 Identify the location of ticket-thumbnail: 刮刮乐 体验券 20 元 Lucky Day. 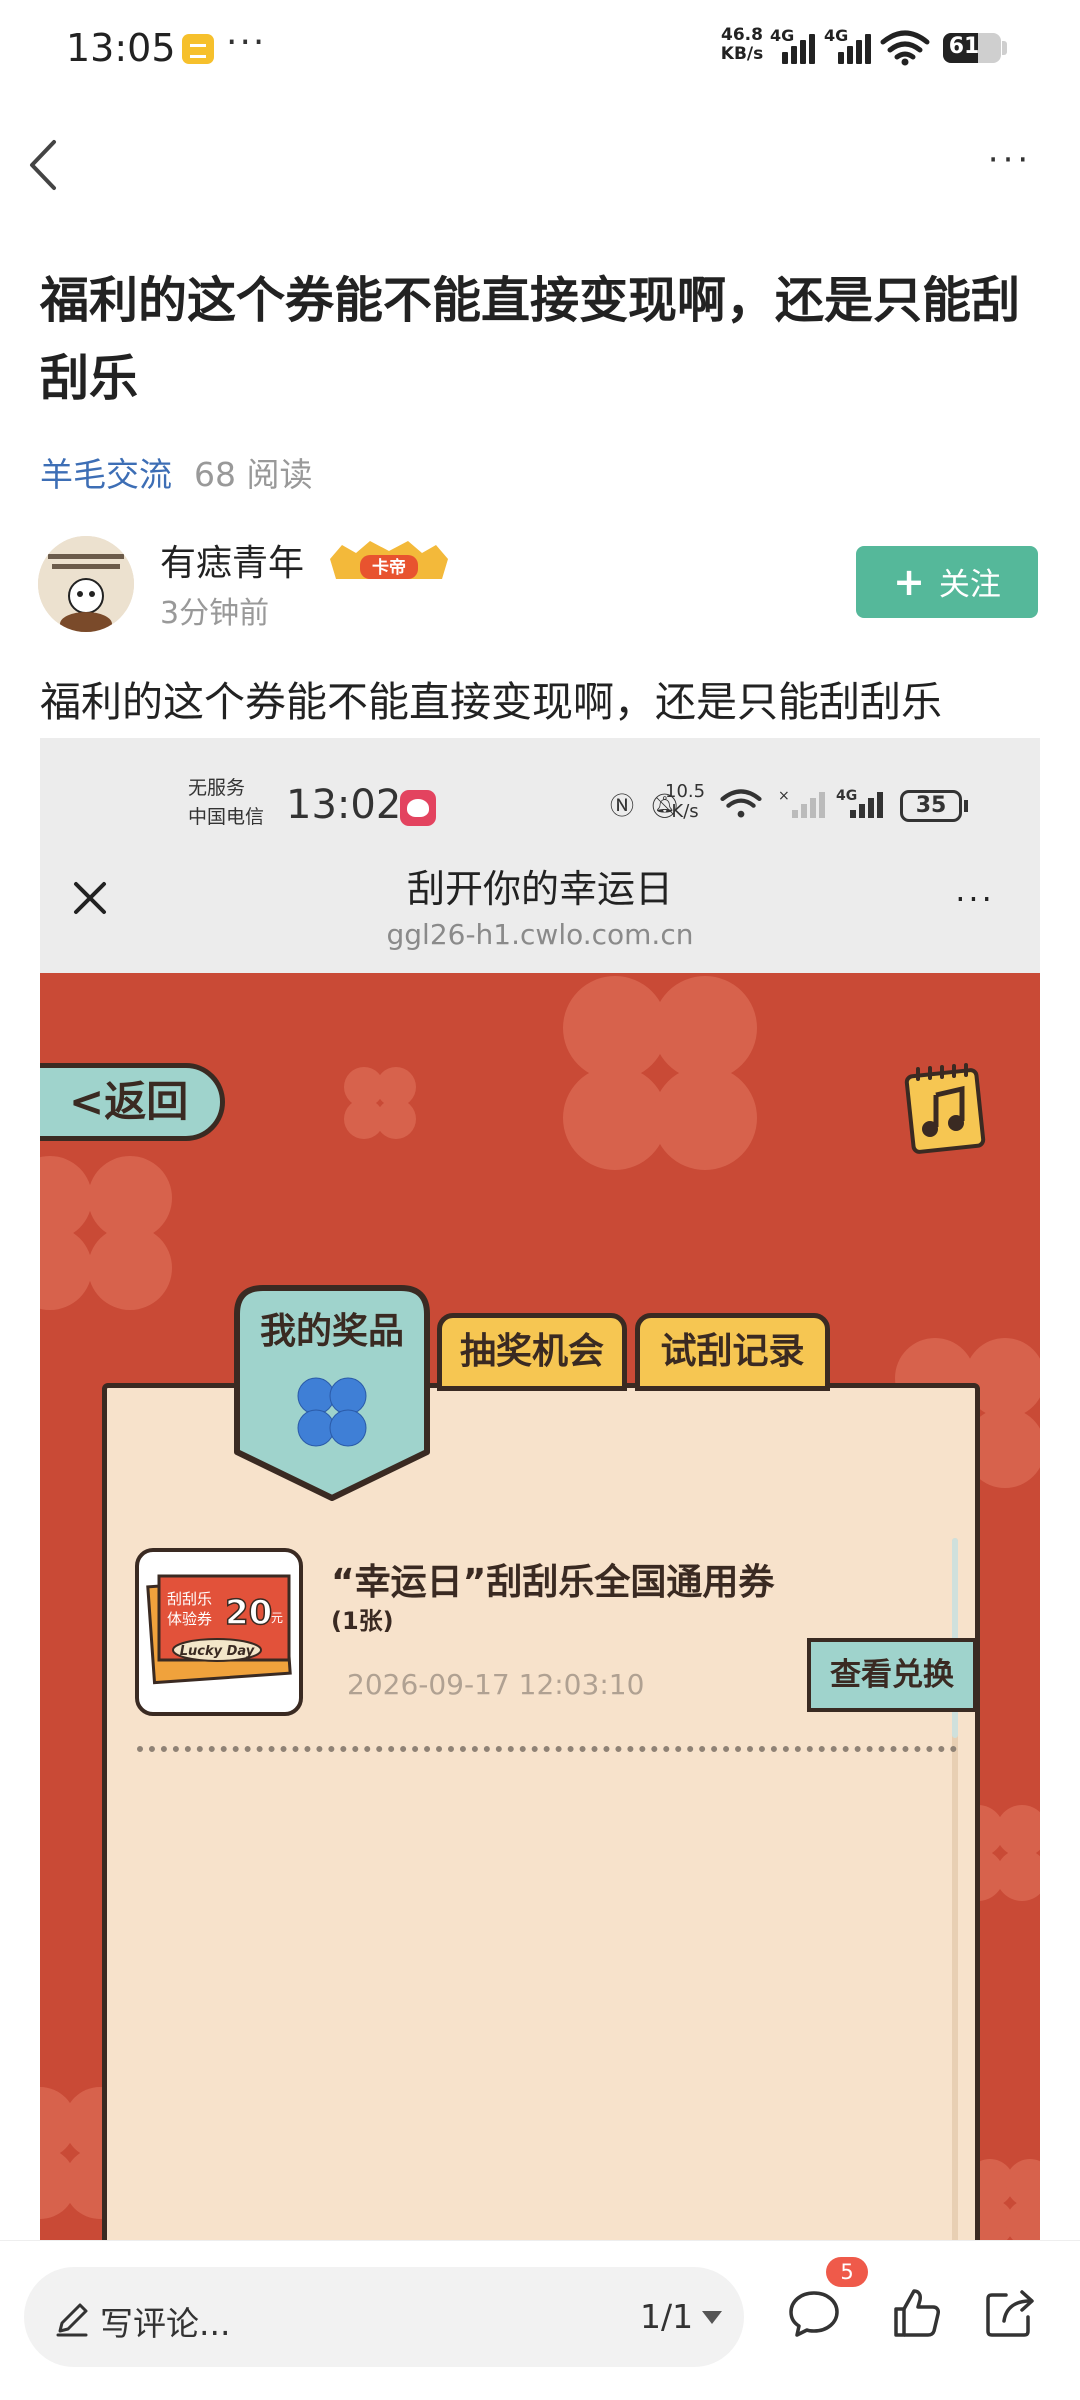
(219, 1632).